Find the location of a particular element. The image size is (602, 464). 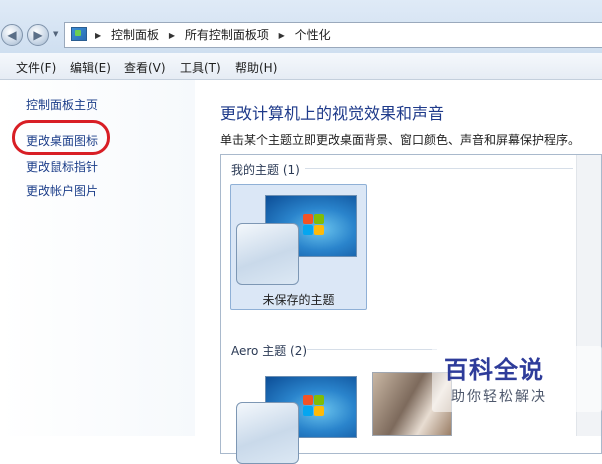

forward-arrow-icon: ▶ is located at coordinates (38, 35).